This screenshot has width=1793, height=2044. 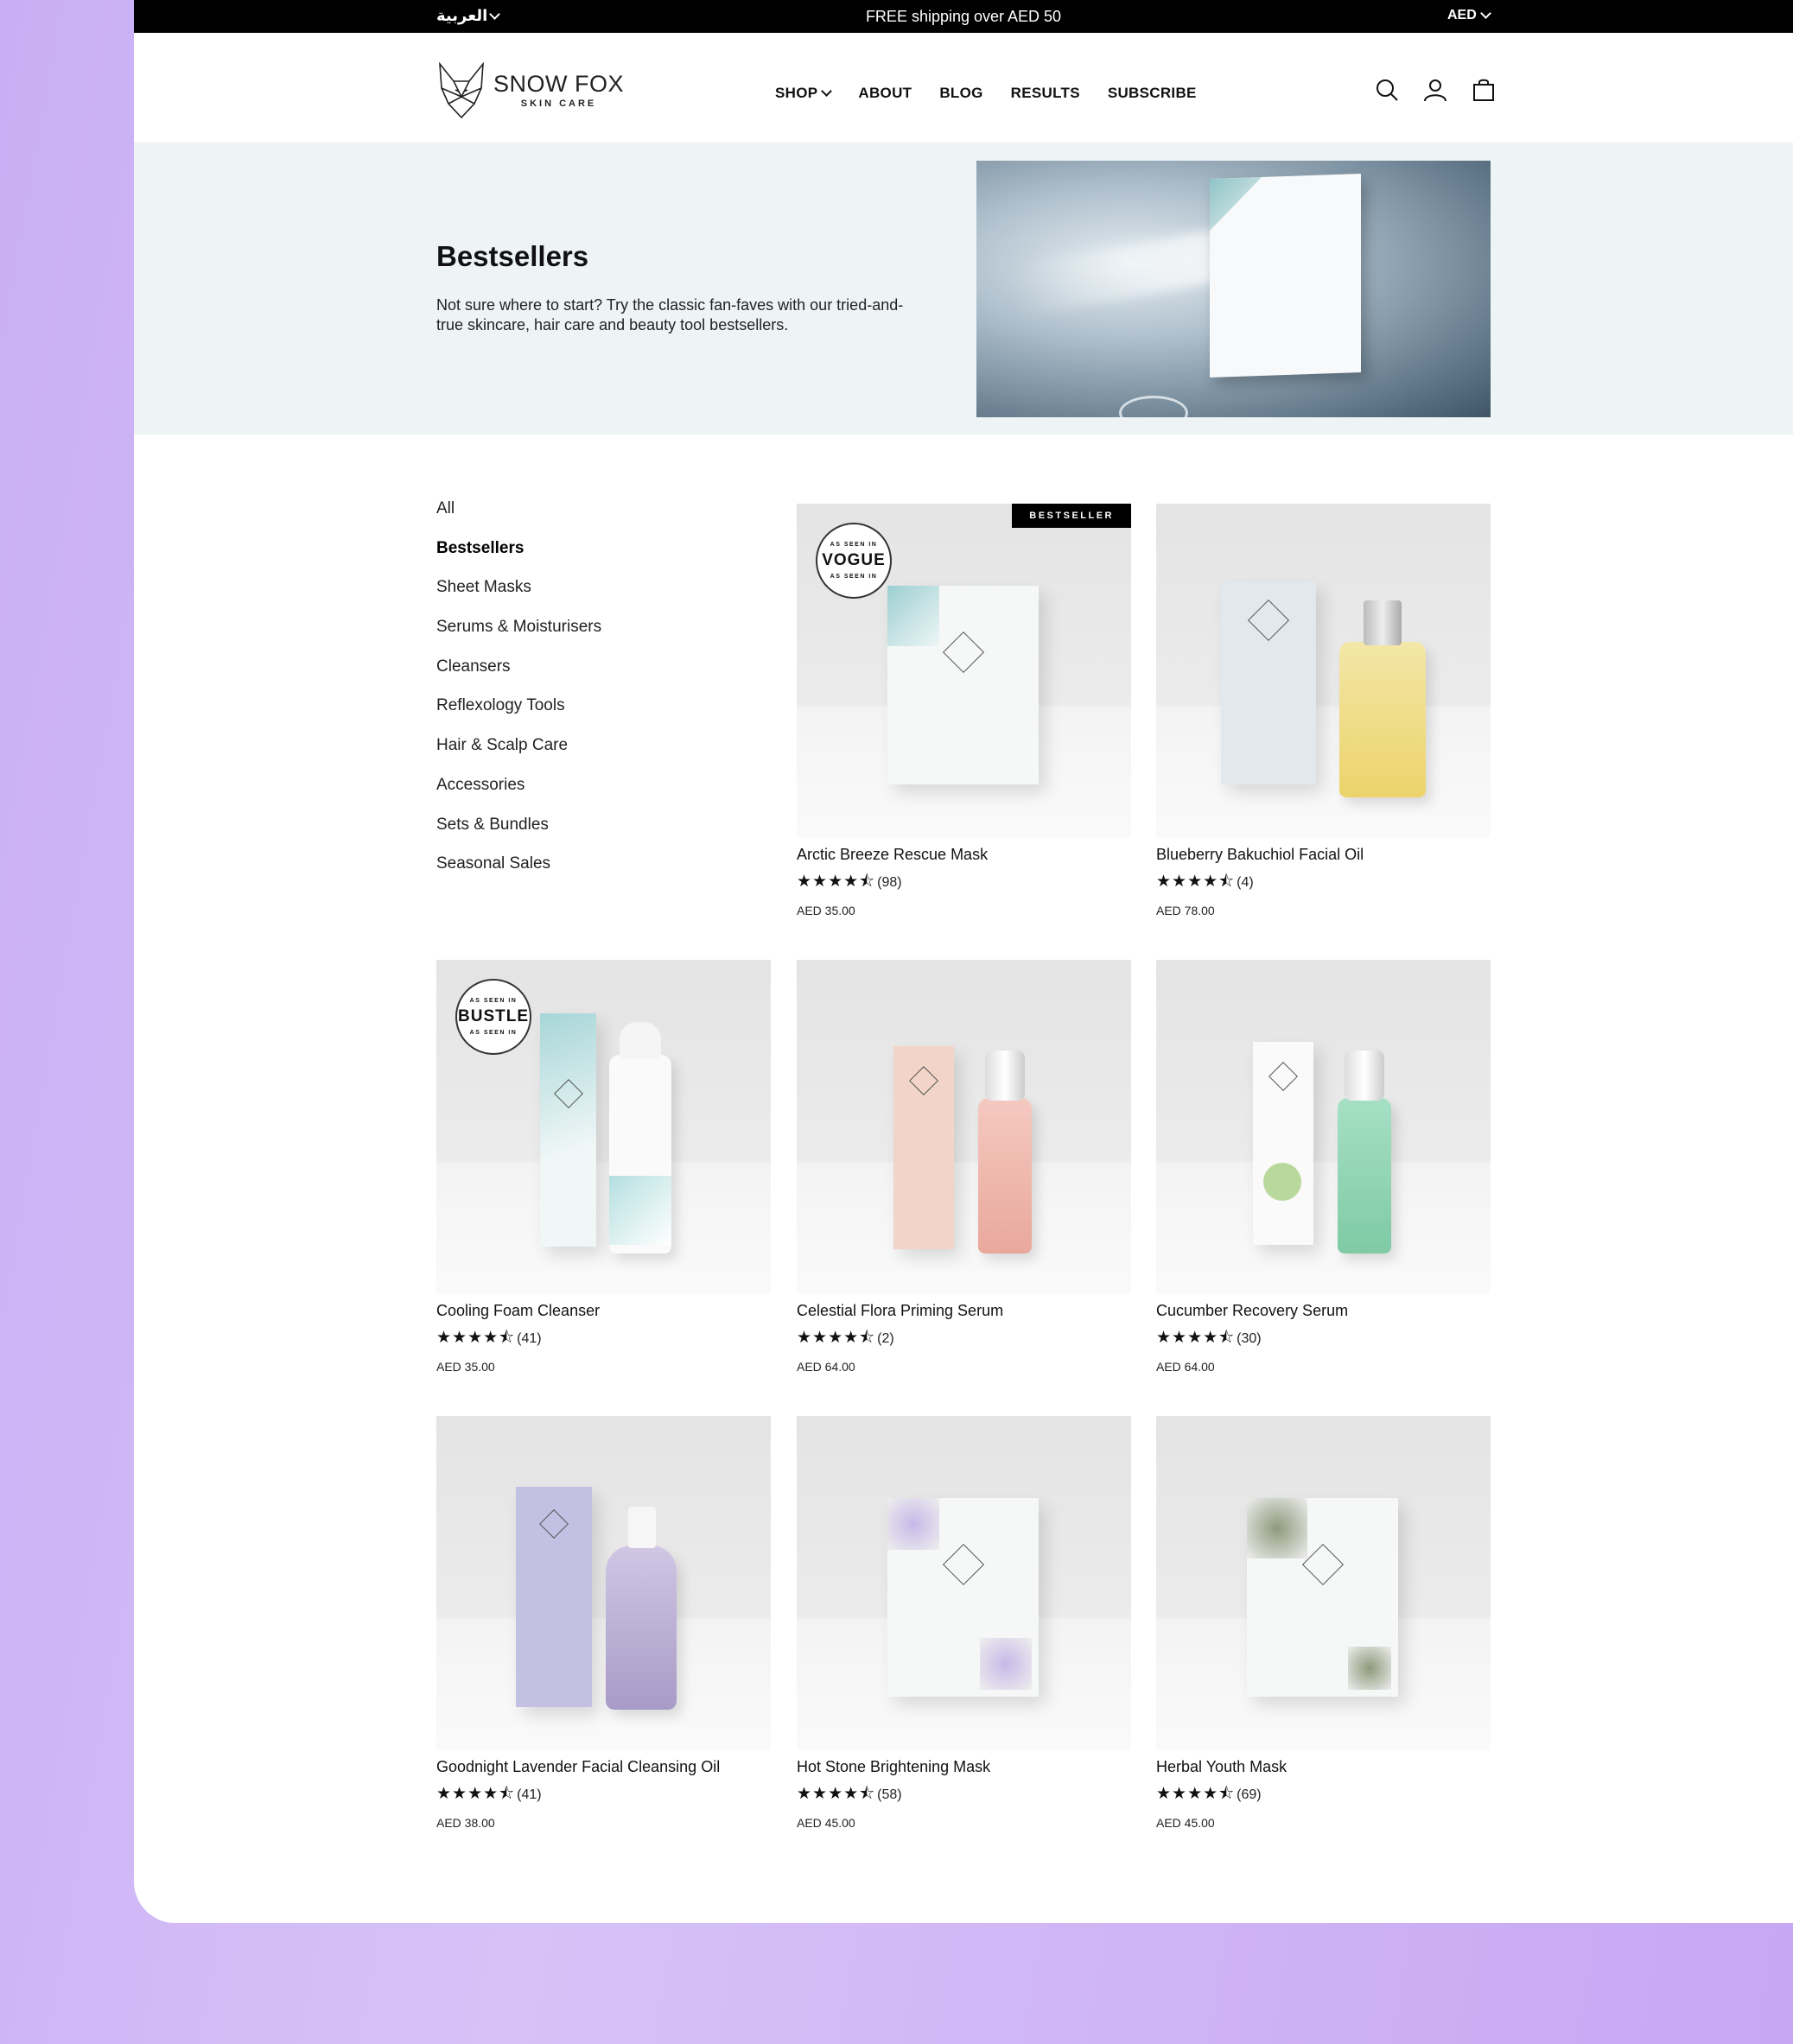 I want to click on nav-about: ABOUT, so click(x=885, y=93).